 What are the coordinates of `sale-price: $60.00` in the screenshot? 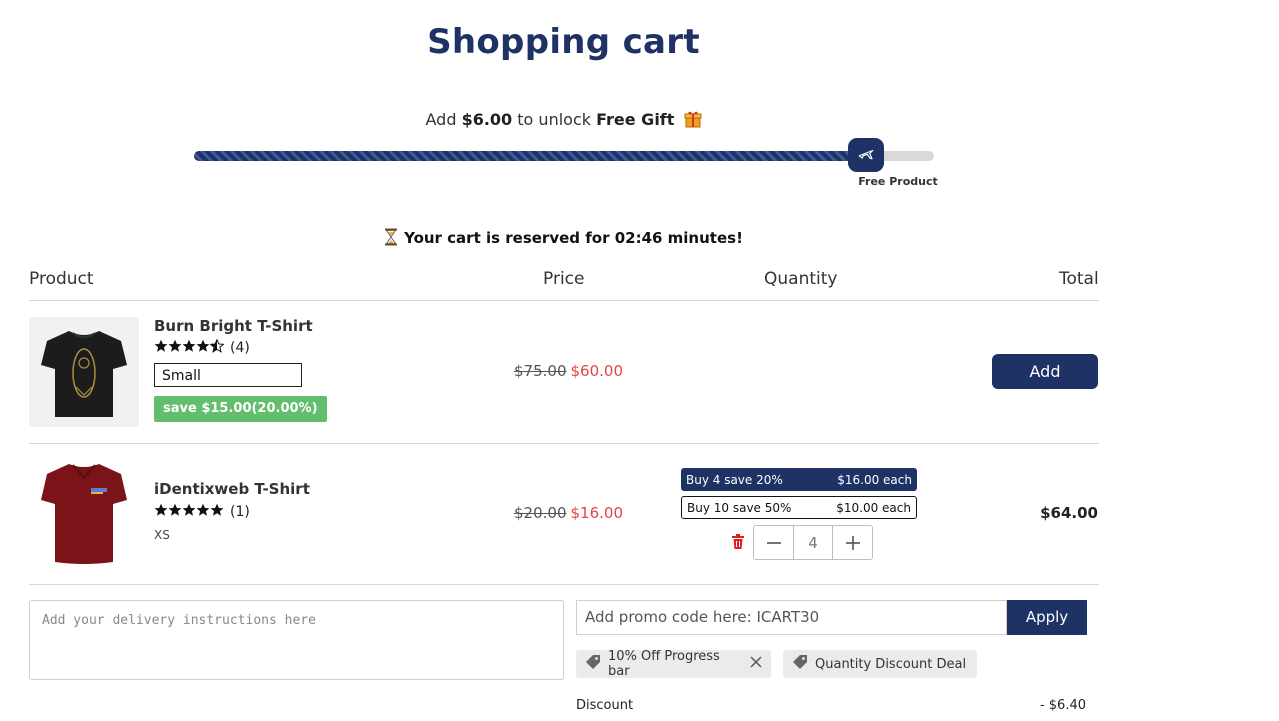 It's located at (597, 371).